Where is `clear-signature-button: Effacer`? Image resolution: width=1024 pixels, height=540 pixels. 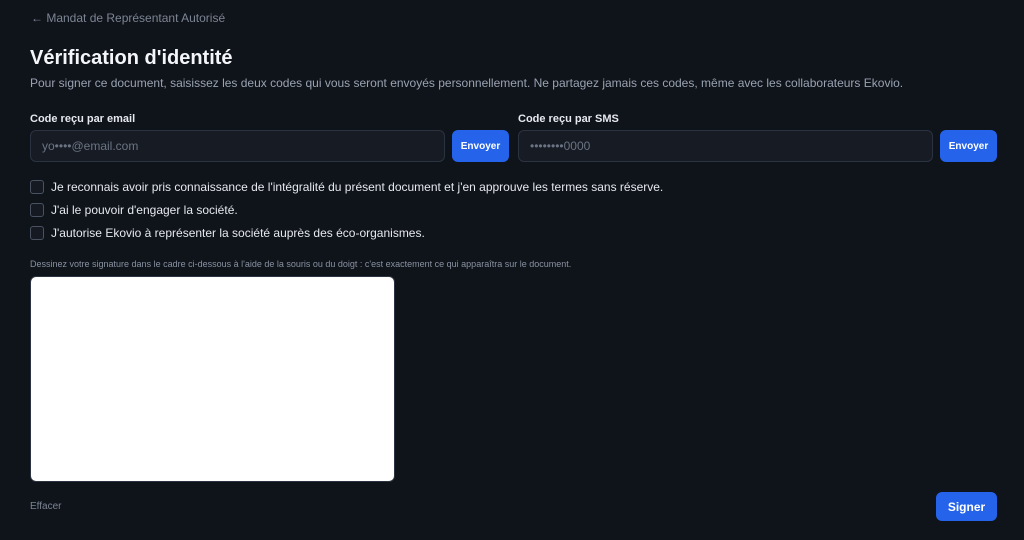 clear-signature-button: Effacer is located at coordinates (46, 506).